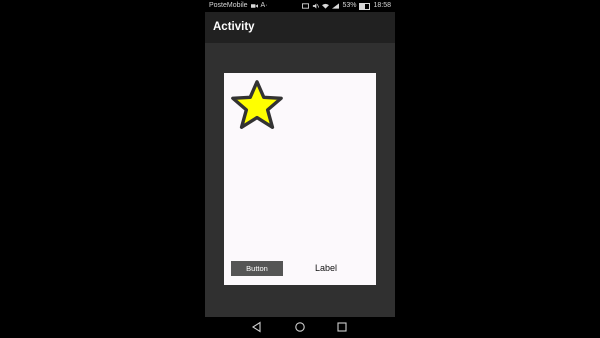  I want to click on home-icon, so click(300, 327).